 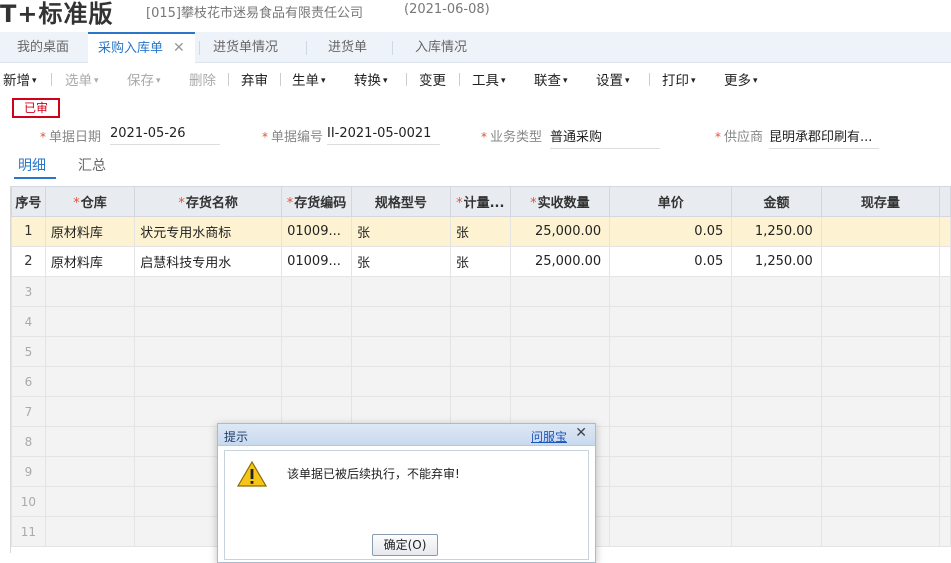 I want to click on cell-idx: 9, so click(x=28, y=471).